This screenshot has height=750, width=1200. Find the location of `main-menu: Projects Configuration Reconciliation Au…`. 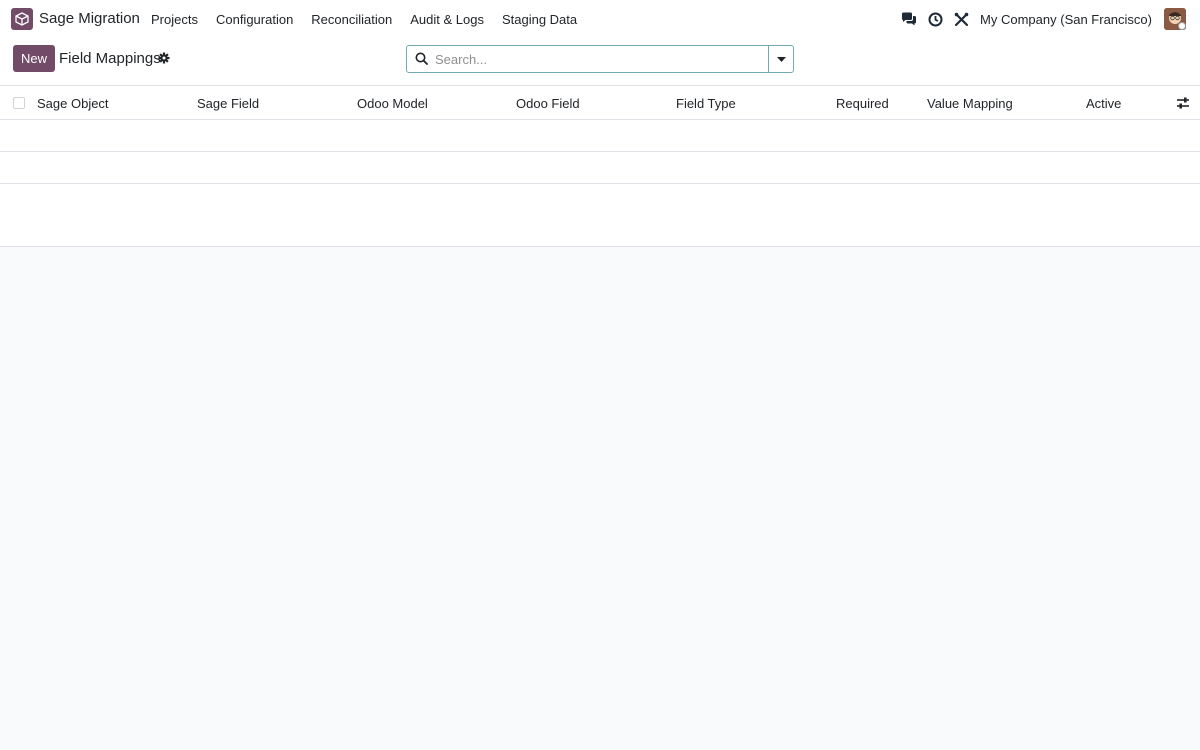

main-menu: Projects Configuration Reconciliation Au… is located at coordinates (373, 19).